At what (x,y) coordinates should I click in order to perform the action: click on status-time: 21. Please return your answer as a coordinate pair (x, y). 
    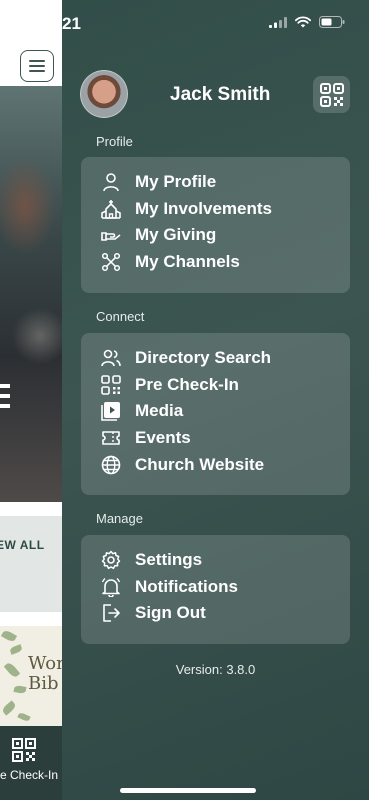
    Looking at the image, I should click on (71, 23).